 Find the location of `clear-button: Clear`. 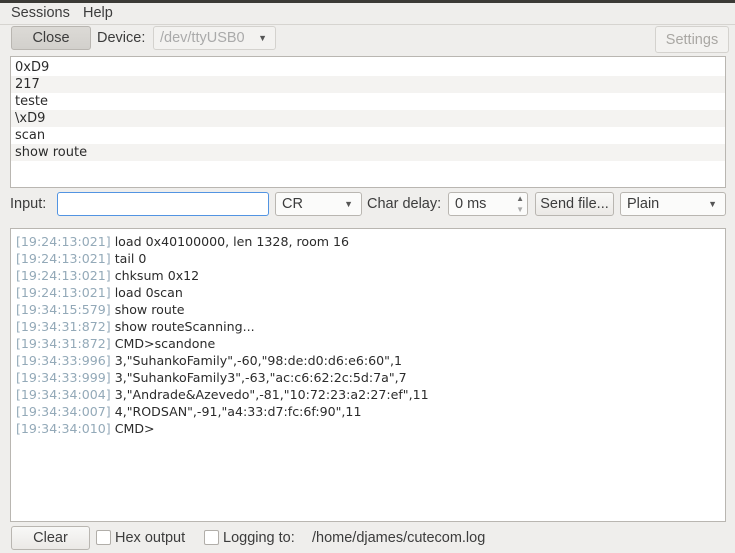

clear-button: Clear is located at coordinates (50, 538).